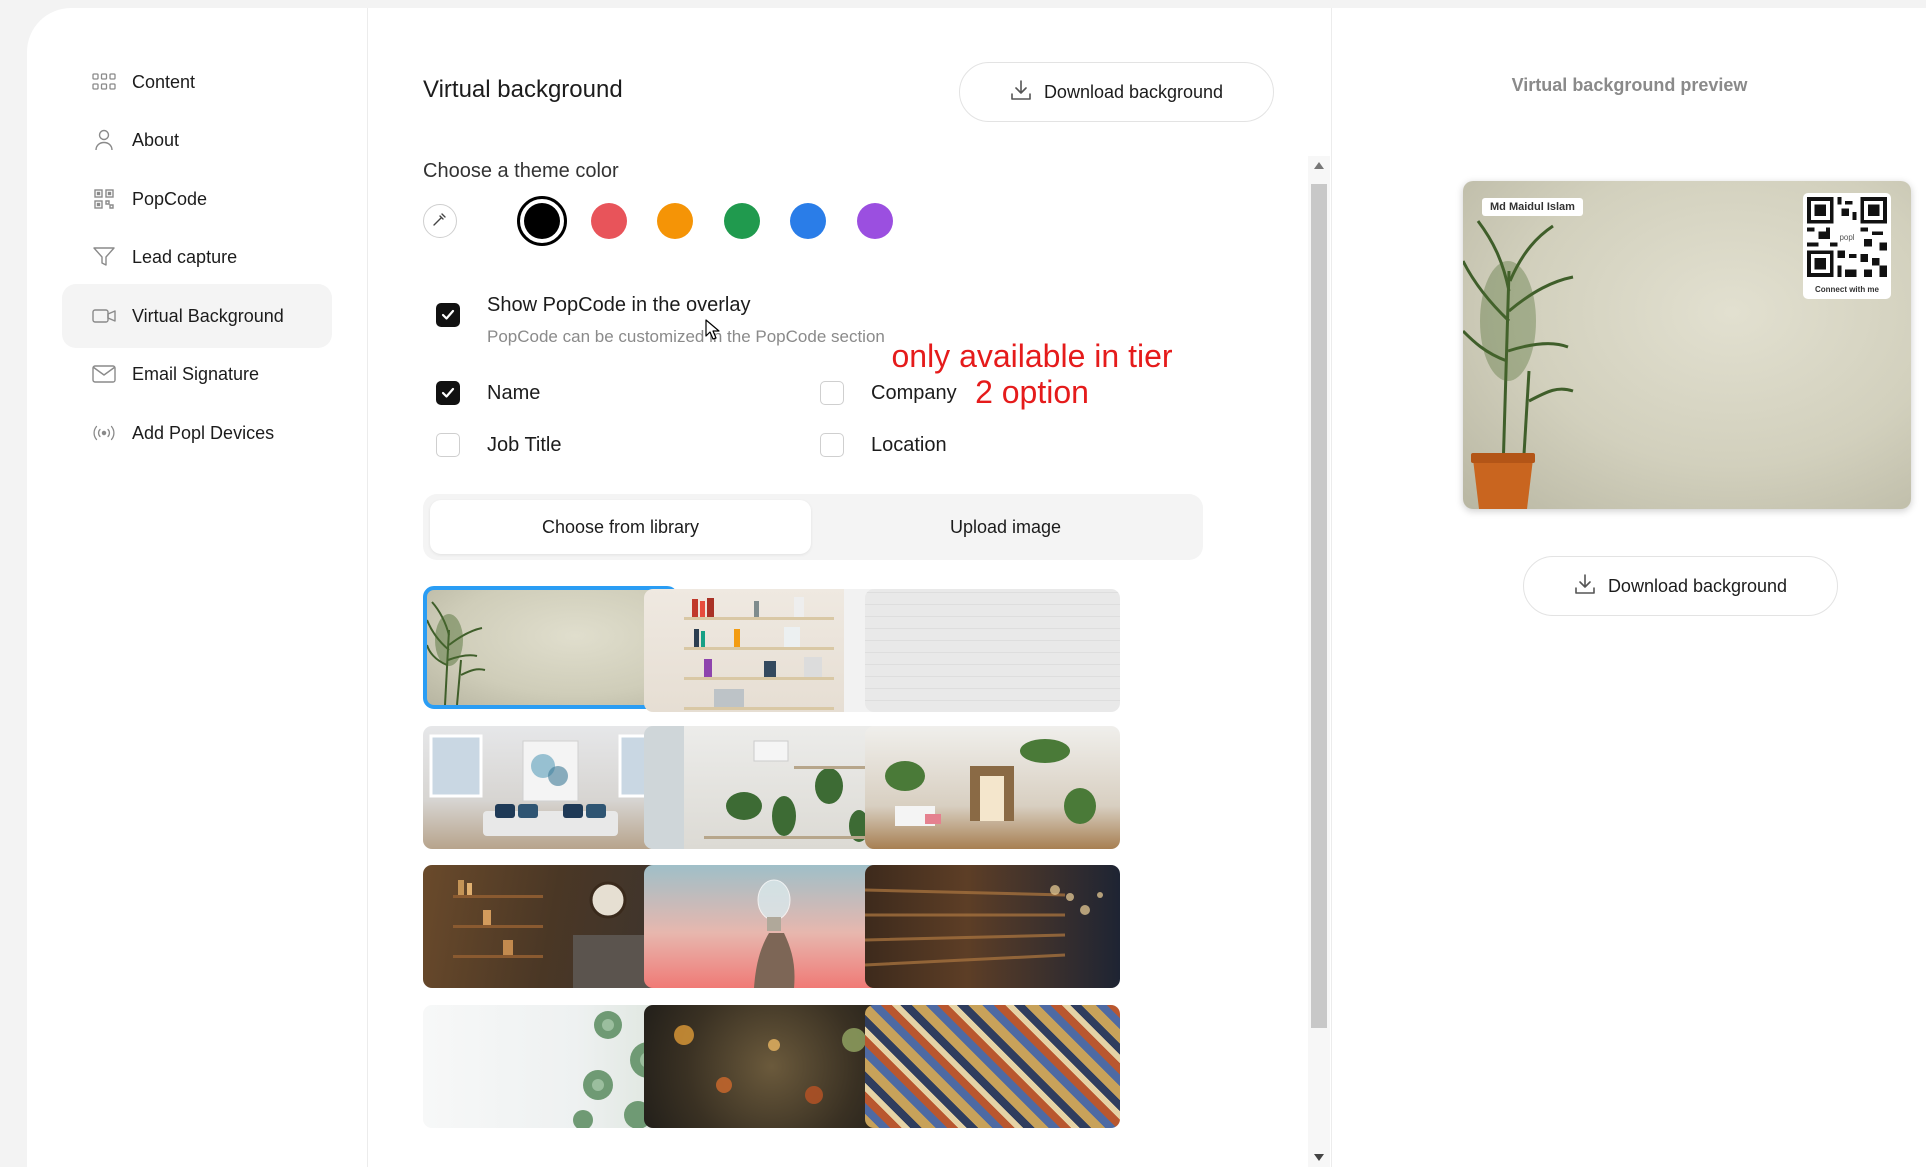 Image resolution: width=1926 pixels, height=1167 pixels. I want to click on background-thumbnail-autumn-leaves, so click(771, 1066).